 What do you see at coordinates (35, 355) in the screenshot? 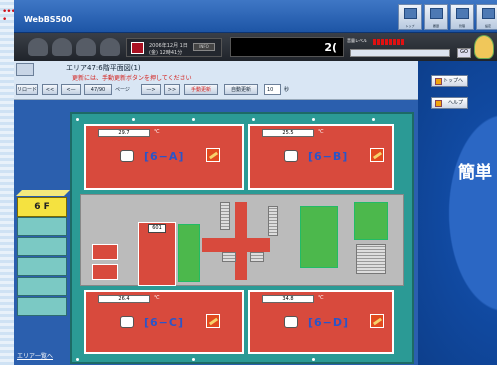
I see `area-list-link: エリア一覧へ` at bounding box center [35, 355].